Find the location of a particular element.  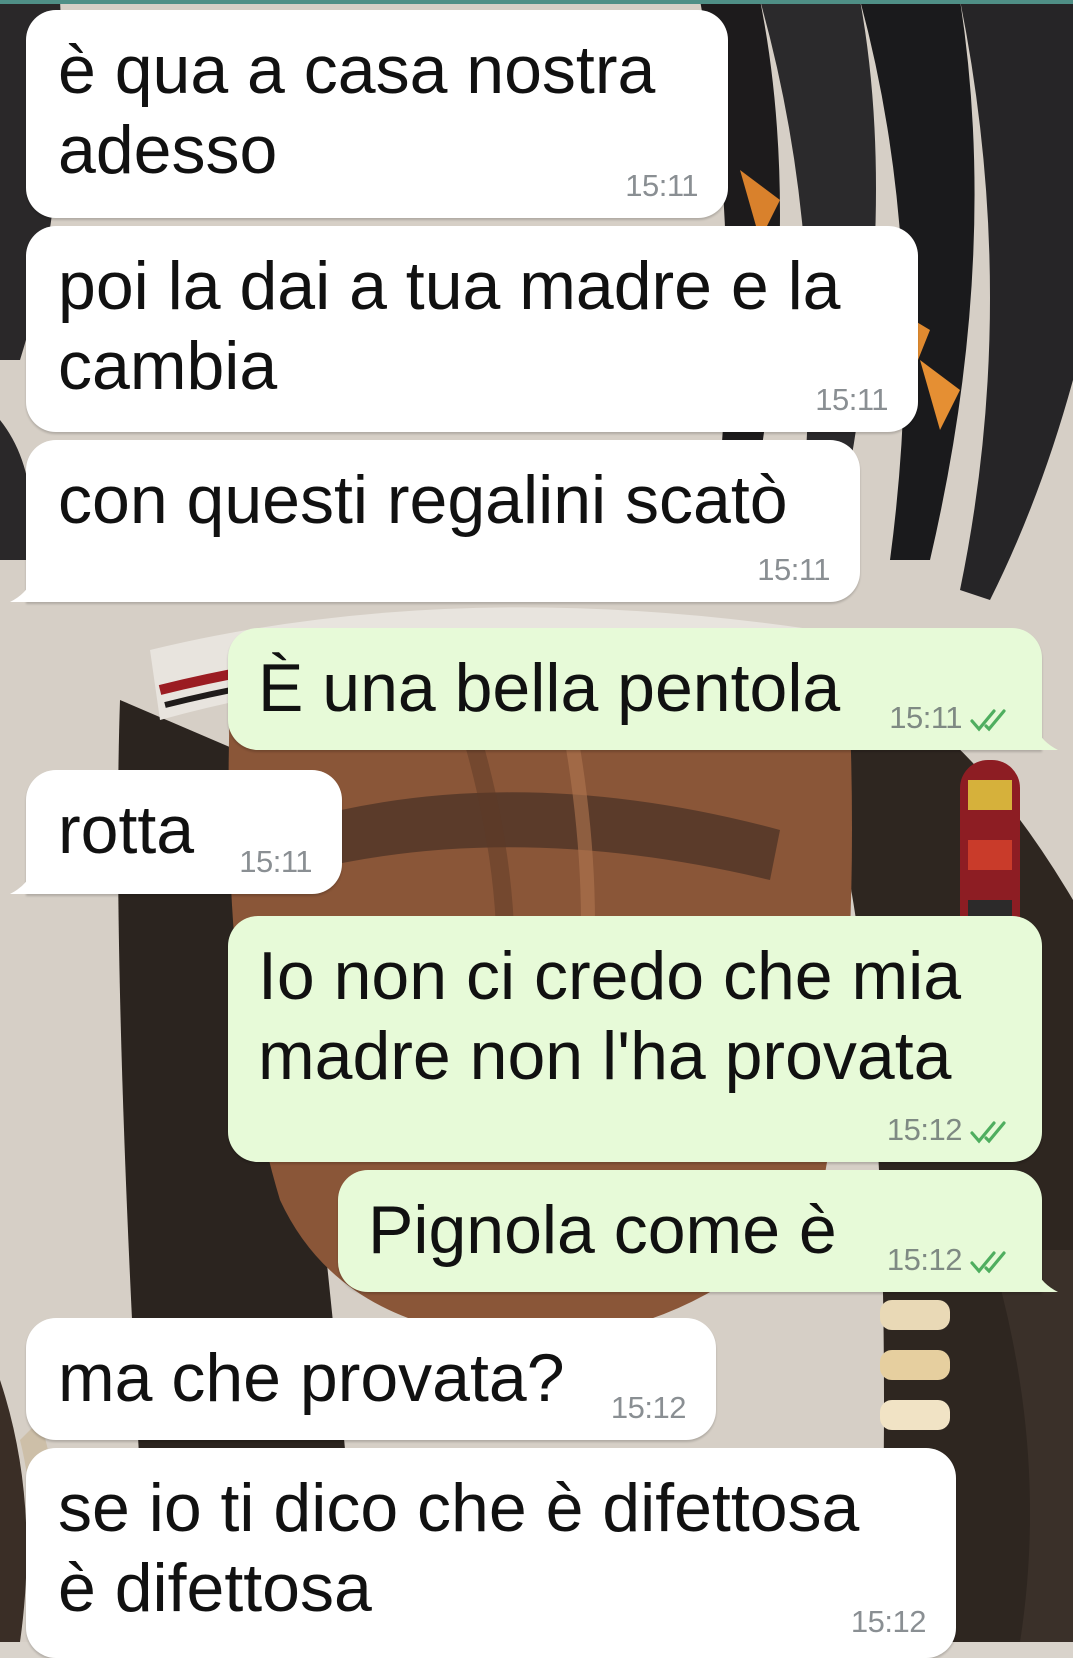

message-bubble-incoming: rotta 15:11 is located at coordinates (176, 832).